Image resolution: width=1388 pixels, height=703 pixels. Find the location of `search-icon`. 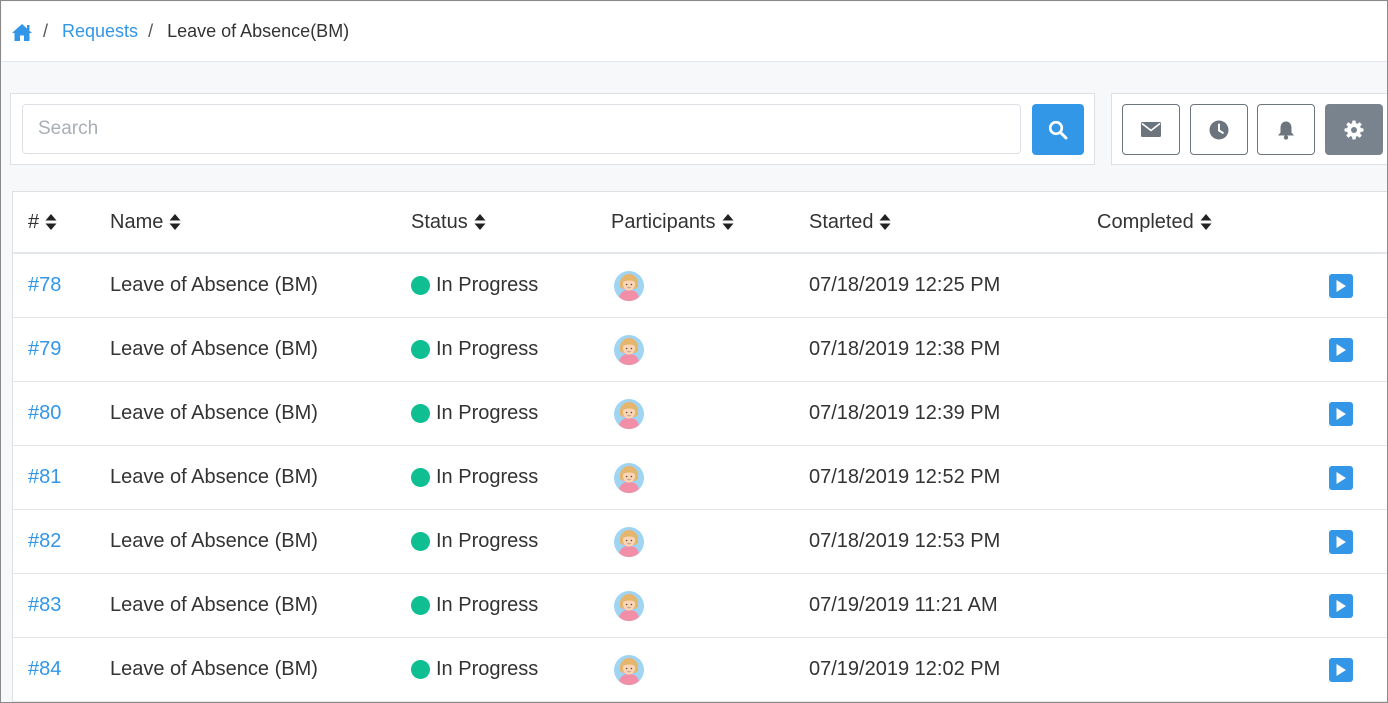

search-icon is located at coordinates (1058, 130).